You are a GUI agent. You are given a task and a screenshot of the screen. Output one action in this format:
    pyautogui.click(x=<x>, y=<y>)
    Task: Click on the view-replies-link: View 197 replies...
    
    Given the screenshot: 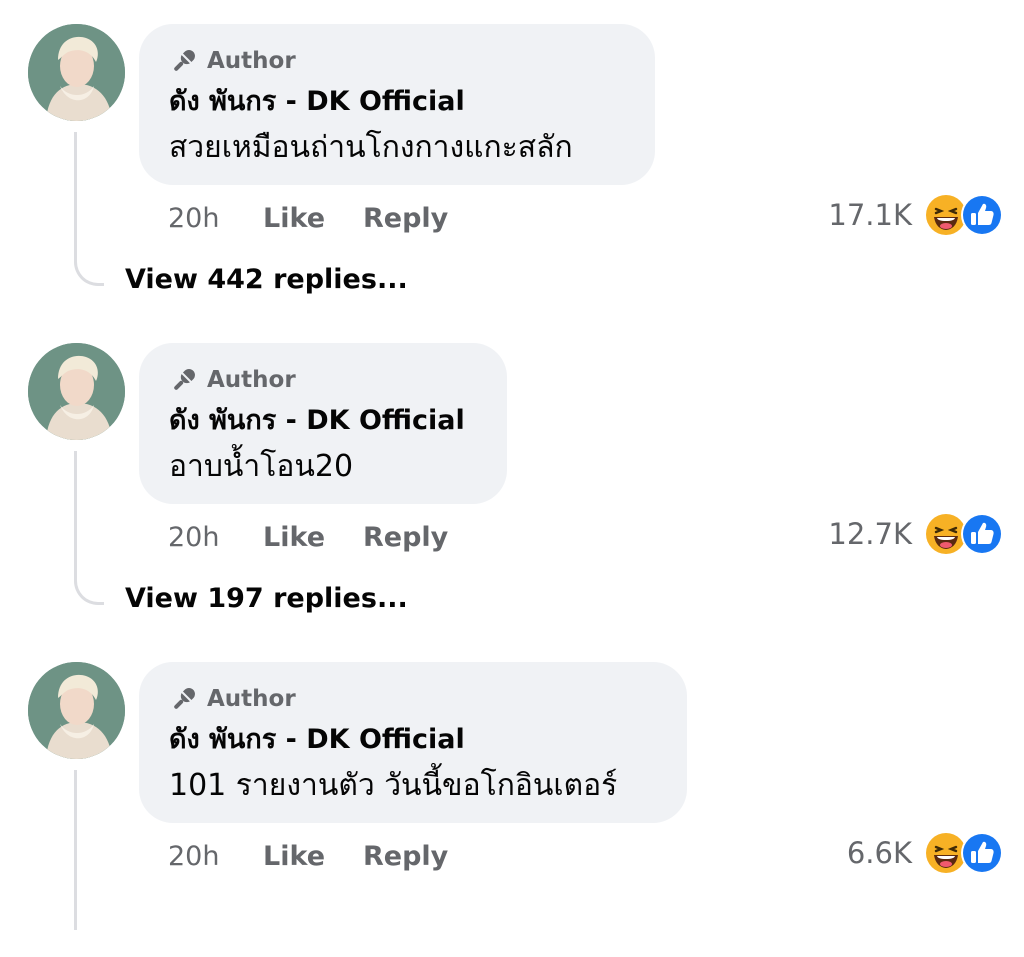 What is the action you would take?
    pyautogui.click(x=266, y=598)
    